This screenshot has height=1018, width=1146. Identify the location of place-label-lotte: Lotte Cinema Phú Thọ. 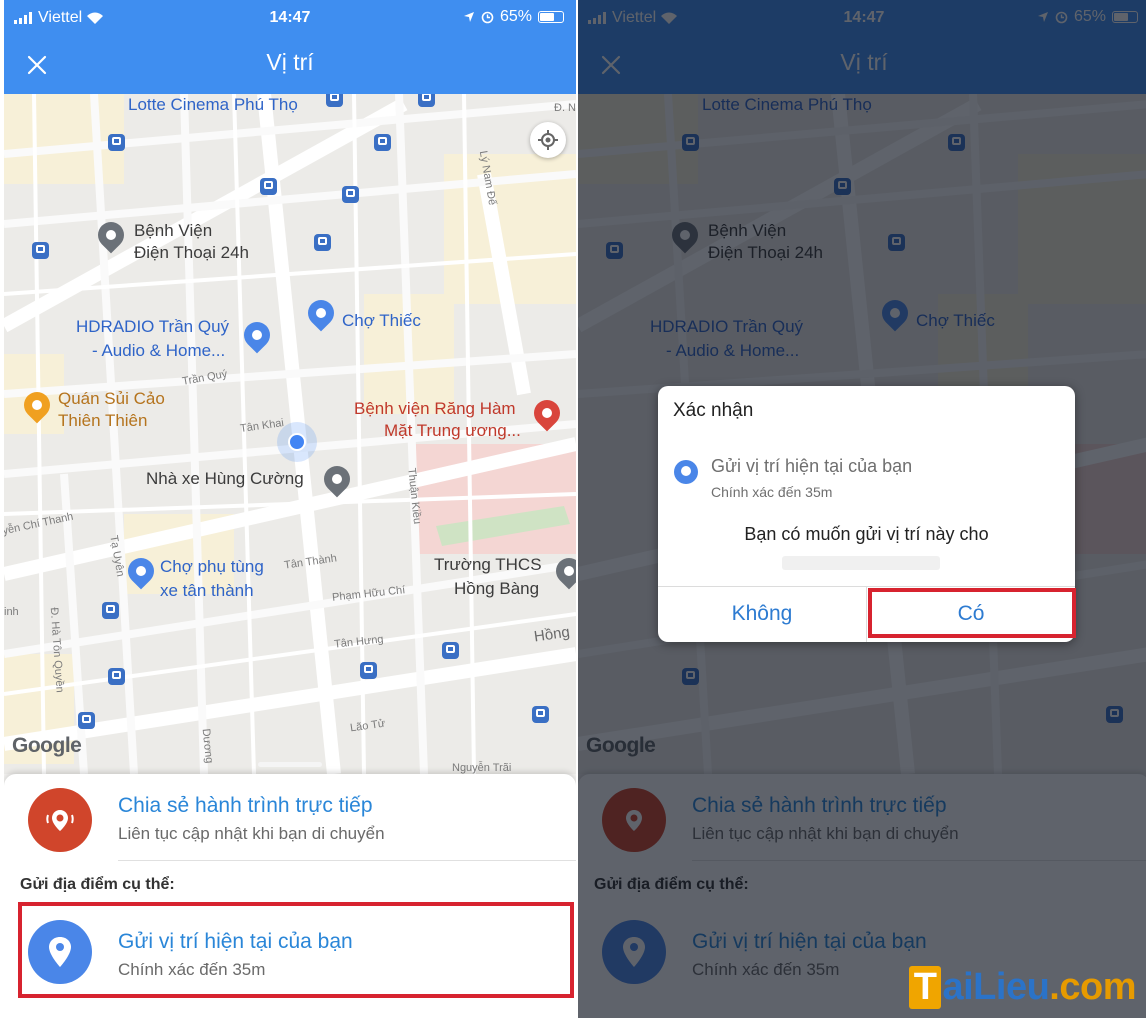
(213, 104).